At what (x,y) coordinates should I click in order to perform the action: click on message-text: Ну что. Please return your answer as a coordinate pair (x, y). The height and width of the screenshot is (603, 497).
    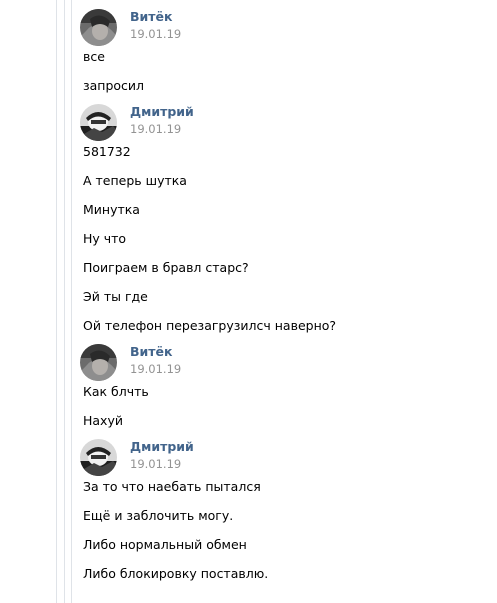
    Looking at the image, I should click on (105, 238).